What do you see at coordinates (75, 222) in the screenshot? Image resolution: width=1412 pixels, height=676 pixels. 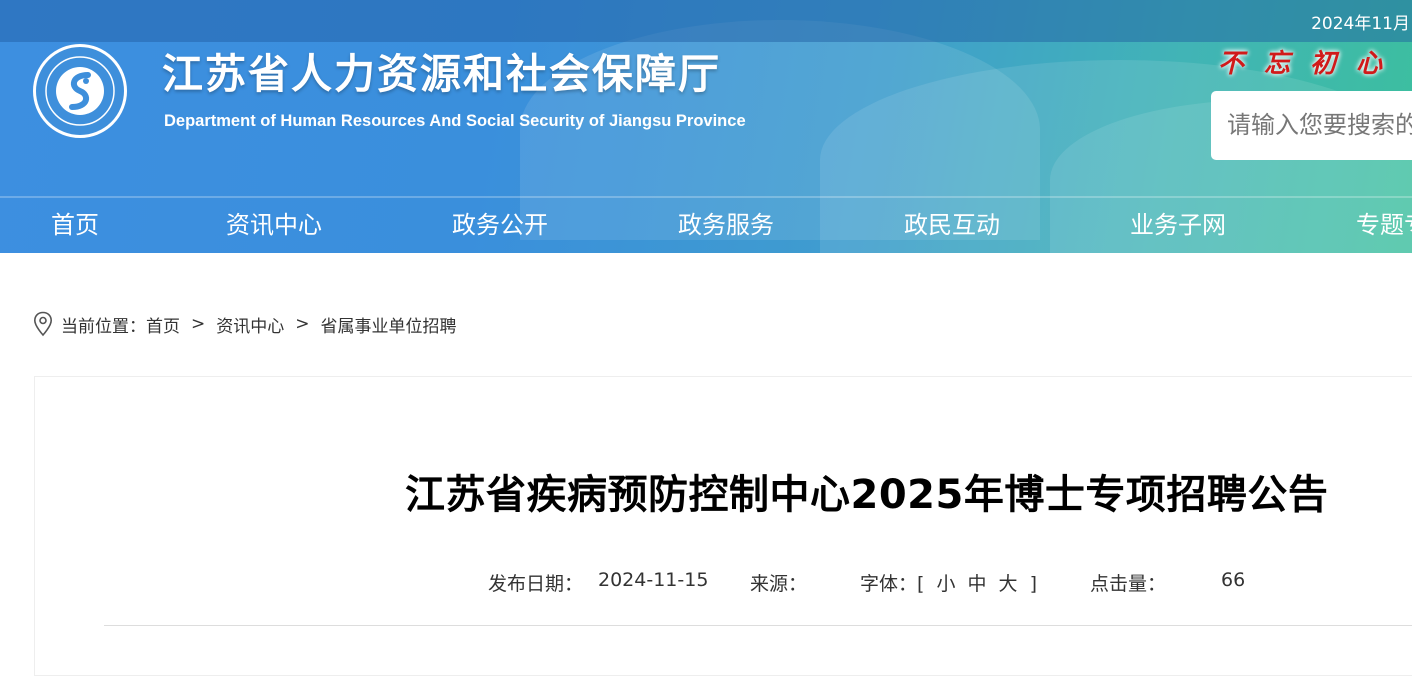 I see `nav-item-home: 首页` at bounding box center [75, 222].